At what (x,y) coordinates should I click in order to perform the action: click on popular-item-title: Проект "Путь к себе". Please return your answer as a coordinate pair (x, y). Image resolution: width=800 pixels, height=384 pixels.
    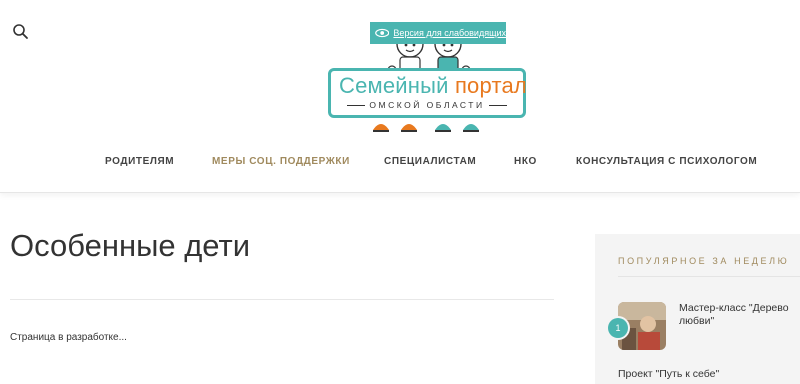
    Looking at the image, I should click on (668, 374).